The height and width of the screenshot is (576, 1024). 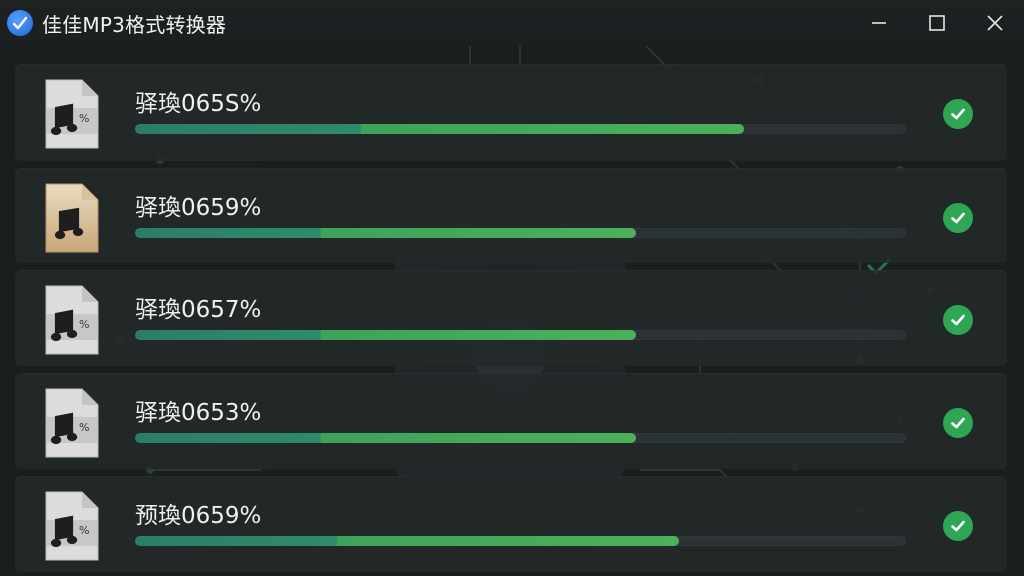 What do you see at coordinates (72, 218) in the screenshot?
I see `music-file-gold-icon` at bounding box center [72, 218].